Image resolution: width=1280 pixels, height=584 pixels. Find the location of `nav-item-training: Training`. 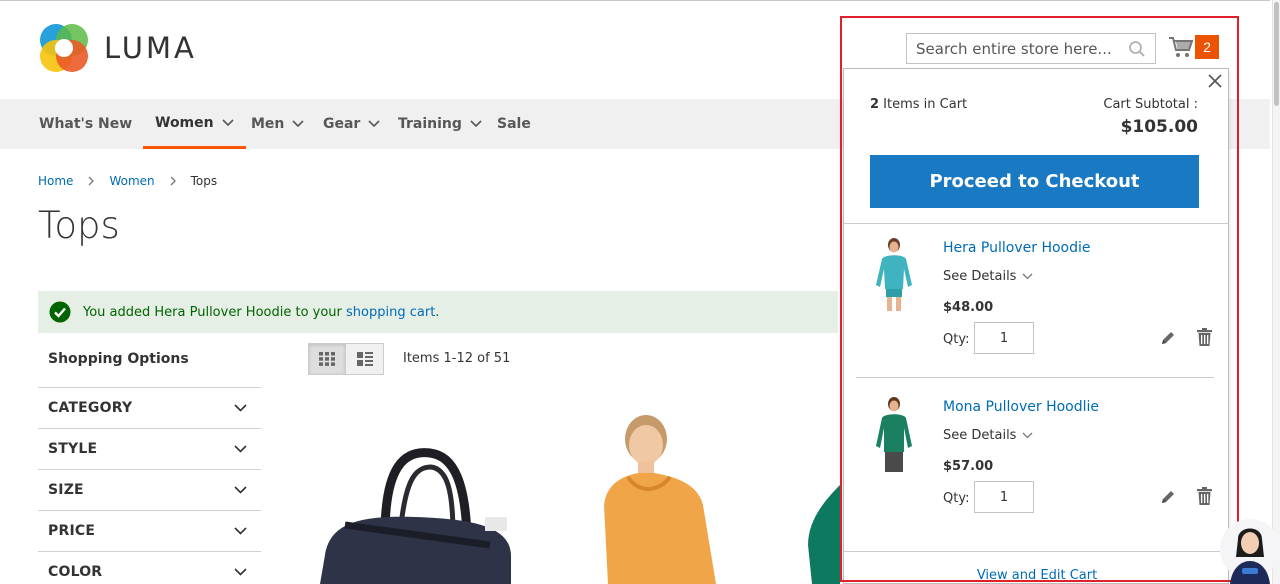

nav-item-training: Training is located at coordinates (440, 124).